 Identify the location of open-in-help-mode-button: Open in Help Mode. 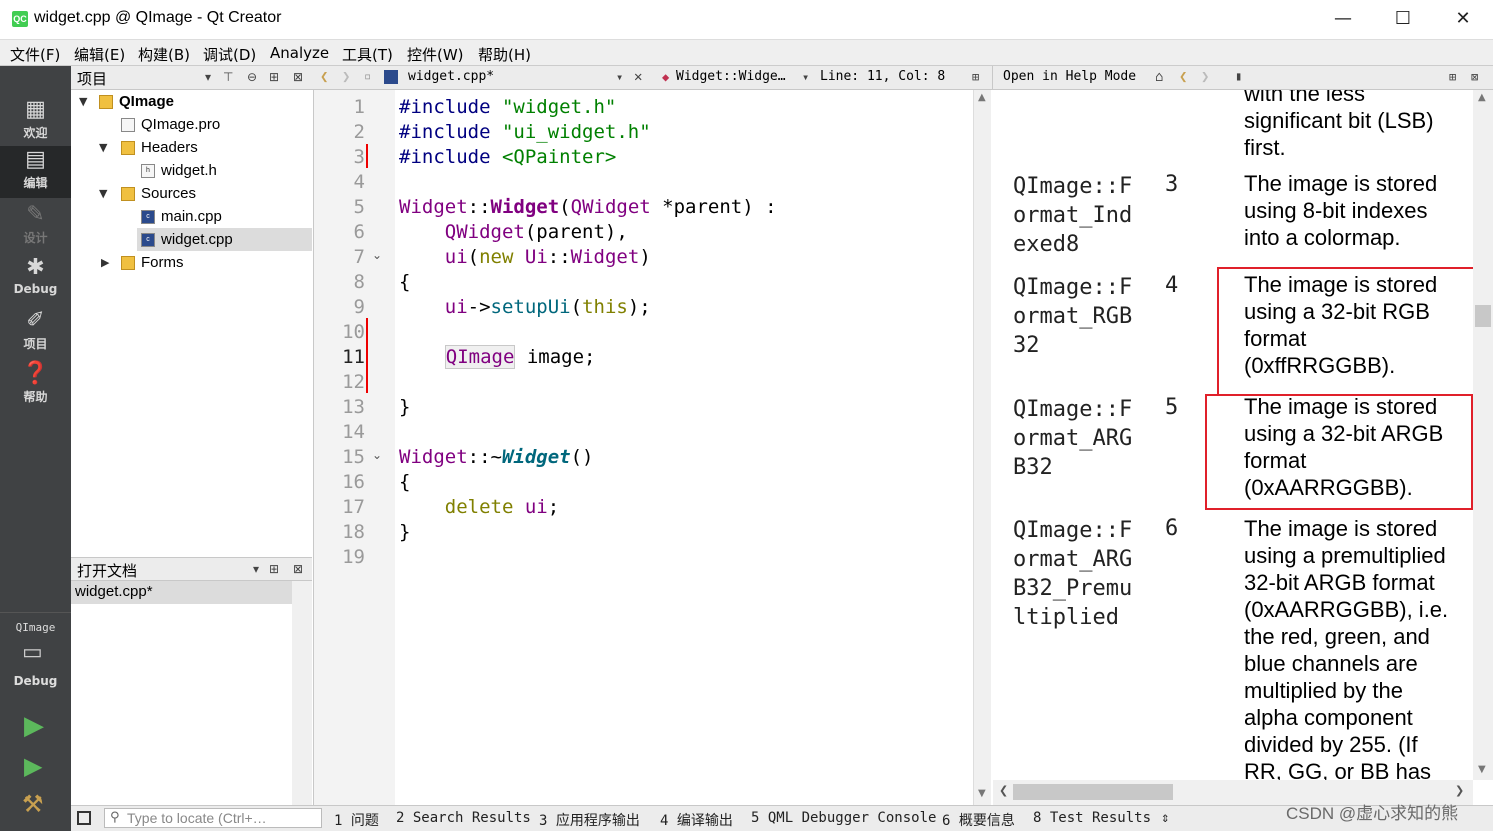
(1069, 76).